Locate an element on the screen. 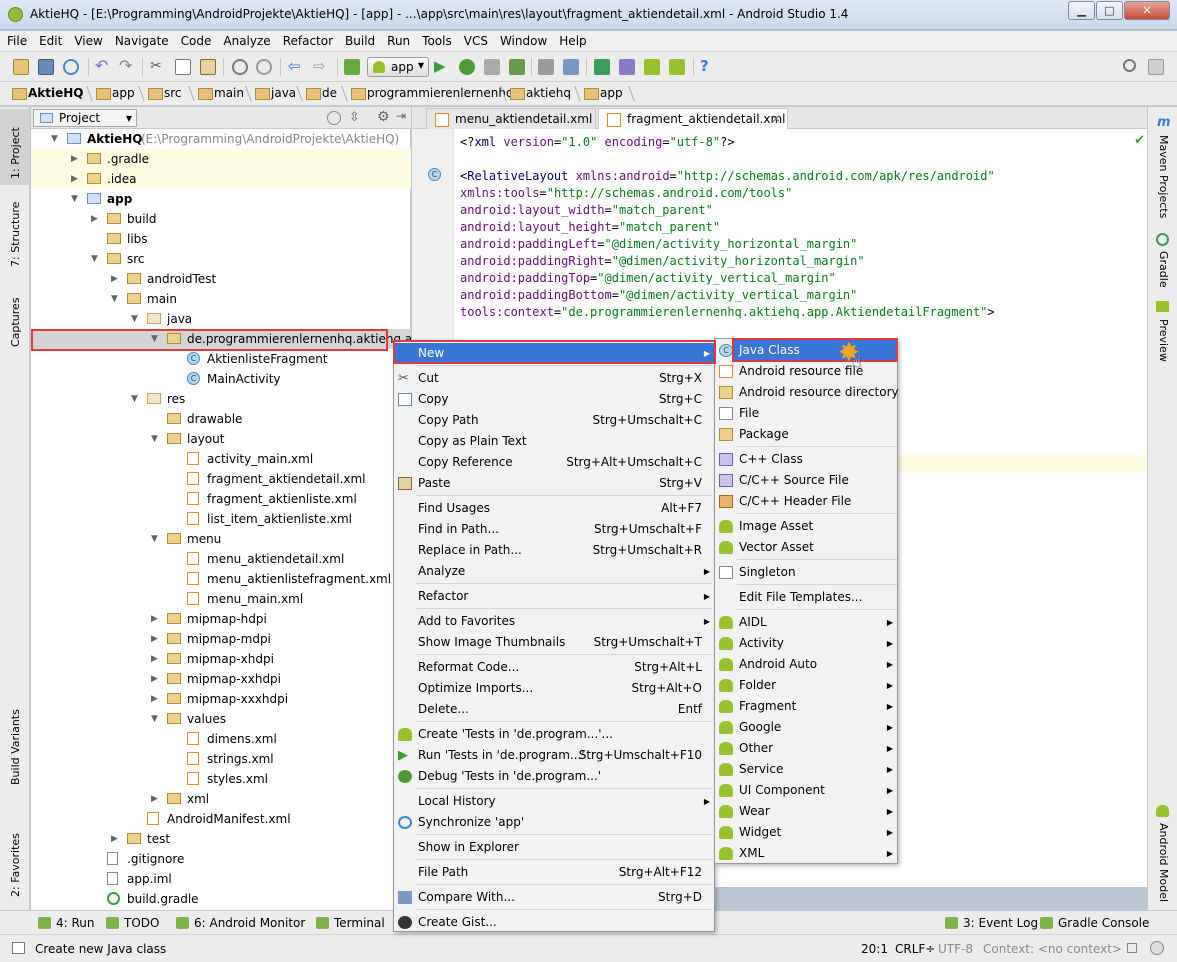 The height and width of the screenshot is (962, 1177). tree-row-androidmanifest-xml: AndroidManifest.xml is located at coordinates (221, 819).